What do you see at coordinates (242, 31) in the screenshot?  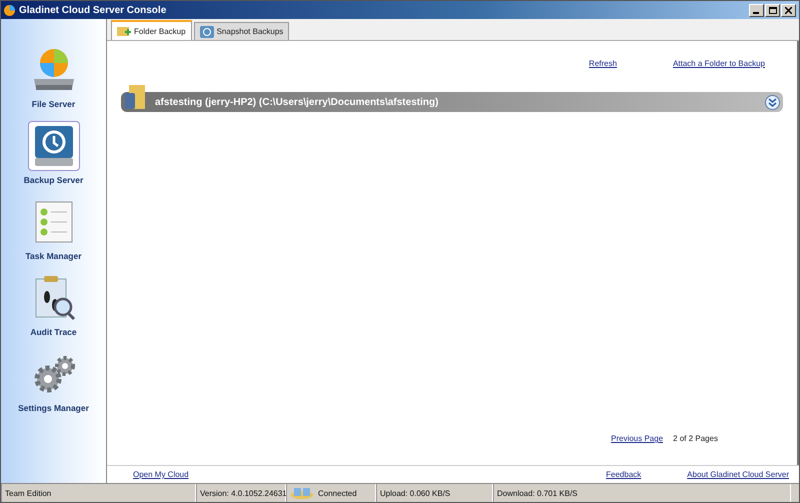 I see `tab: Snapshot Backups` at bounding box center [242, 31].